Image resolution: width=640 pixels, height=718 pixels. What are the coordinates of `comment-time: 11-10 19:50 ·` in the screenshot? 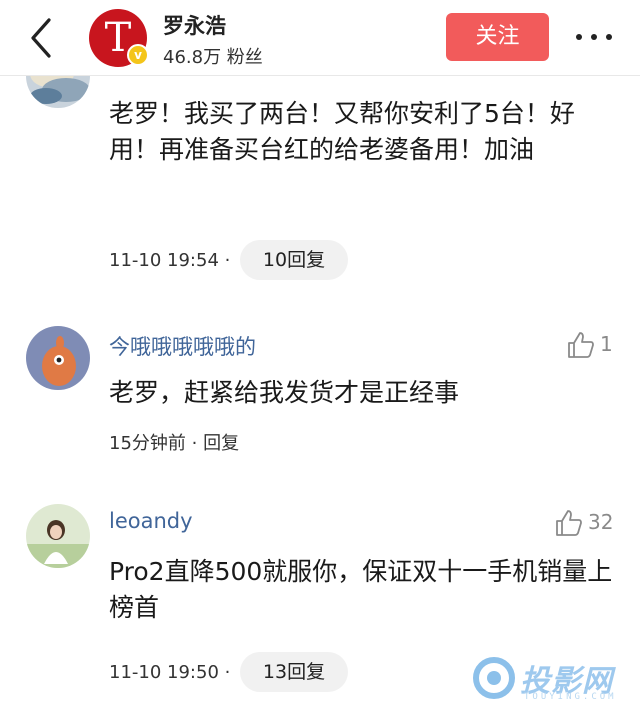 It's located at (170, 672).